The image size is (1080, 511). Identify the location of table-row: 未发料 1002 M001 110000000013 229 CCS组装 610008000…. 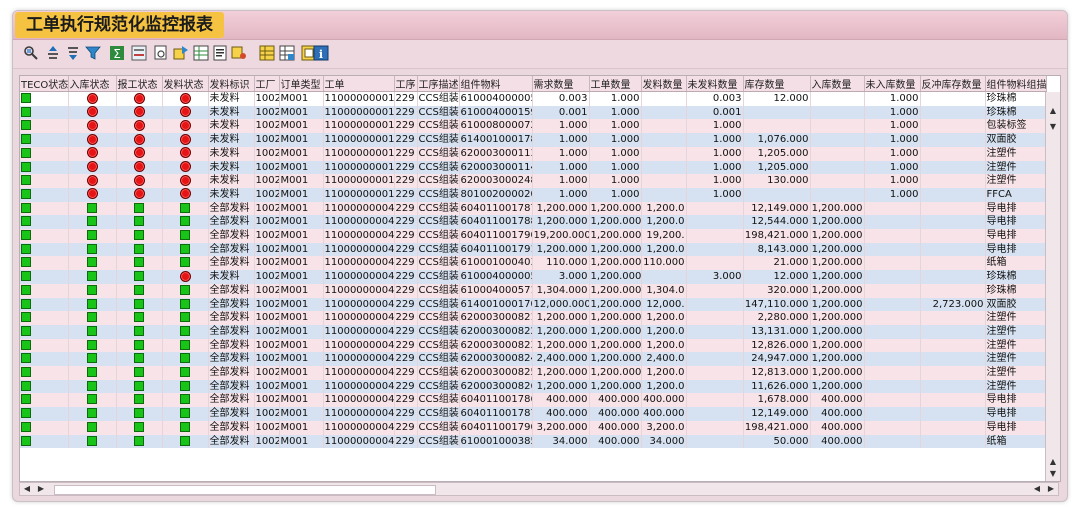
(533, 126).